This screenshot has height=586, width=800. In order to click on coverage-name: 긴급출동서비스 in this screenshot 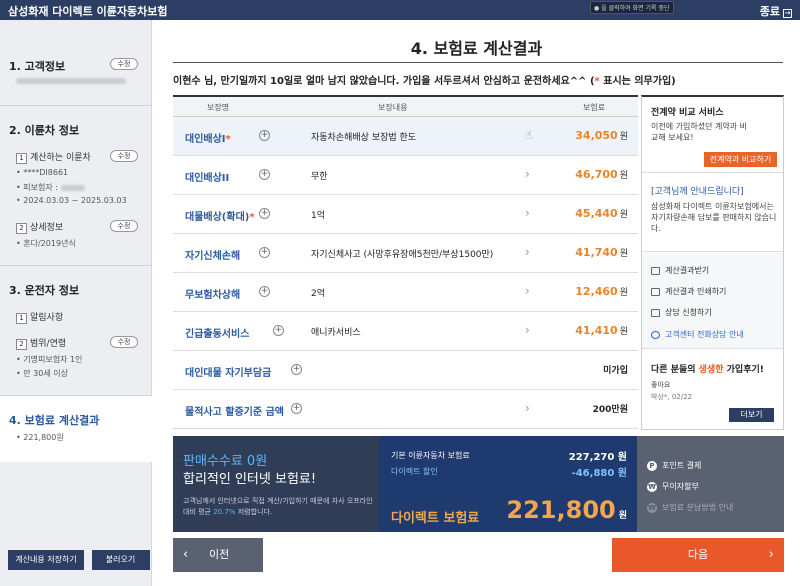, I will do `click(217, 334)`.